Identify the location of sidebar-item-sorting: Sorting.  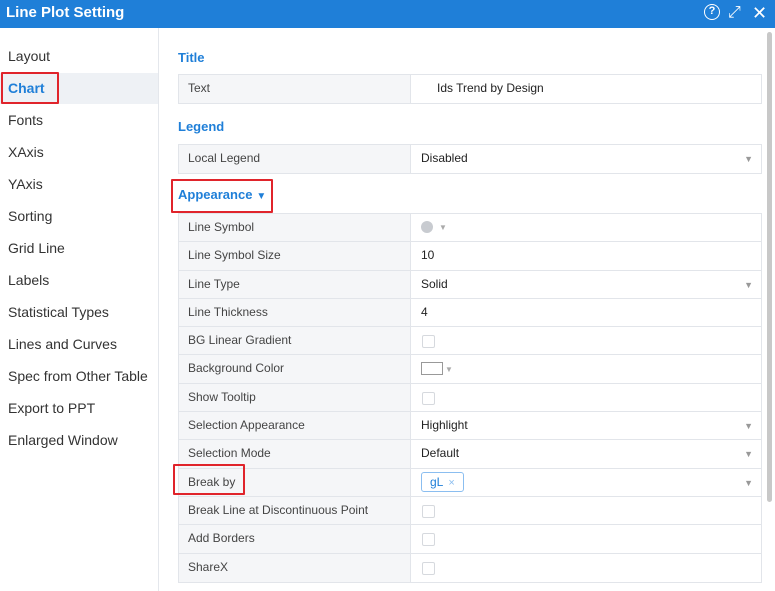
(30, 216).